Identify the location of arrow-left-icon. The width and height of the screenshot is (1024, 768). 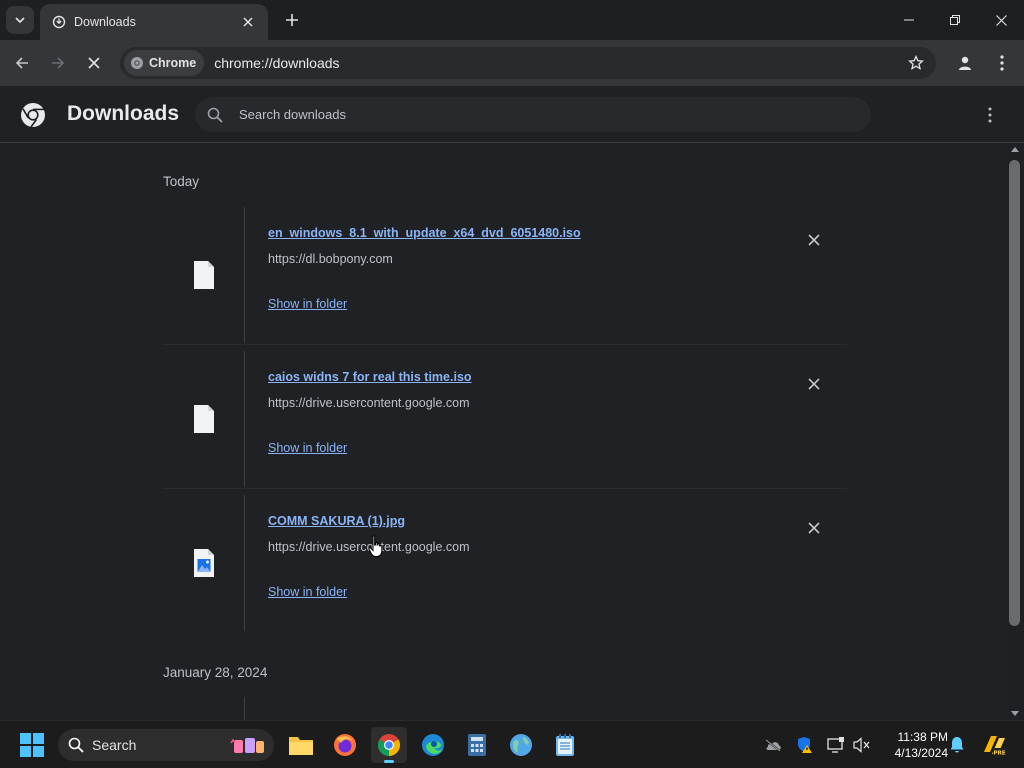
(21, 63).